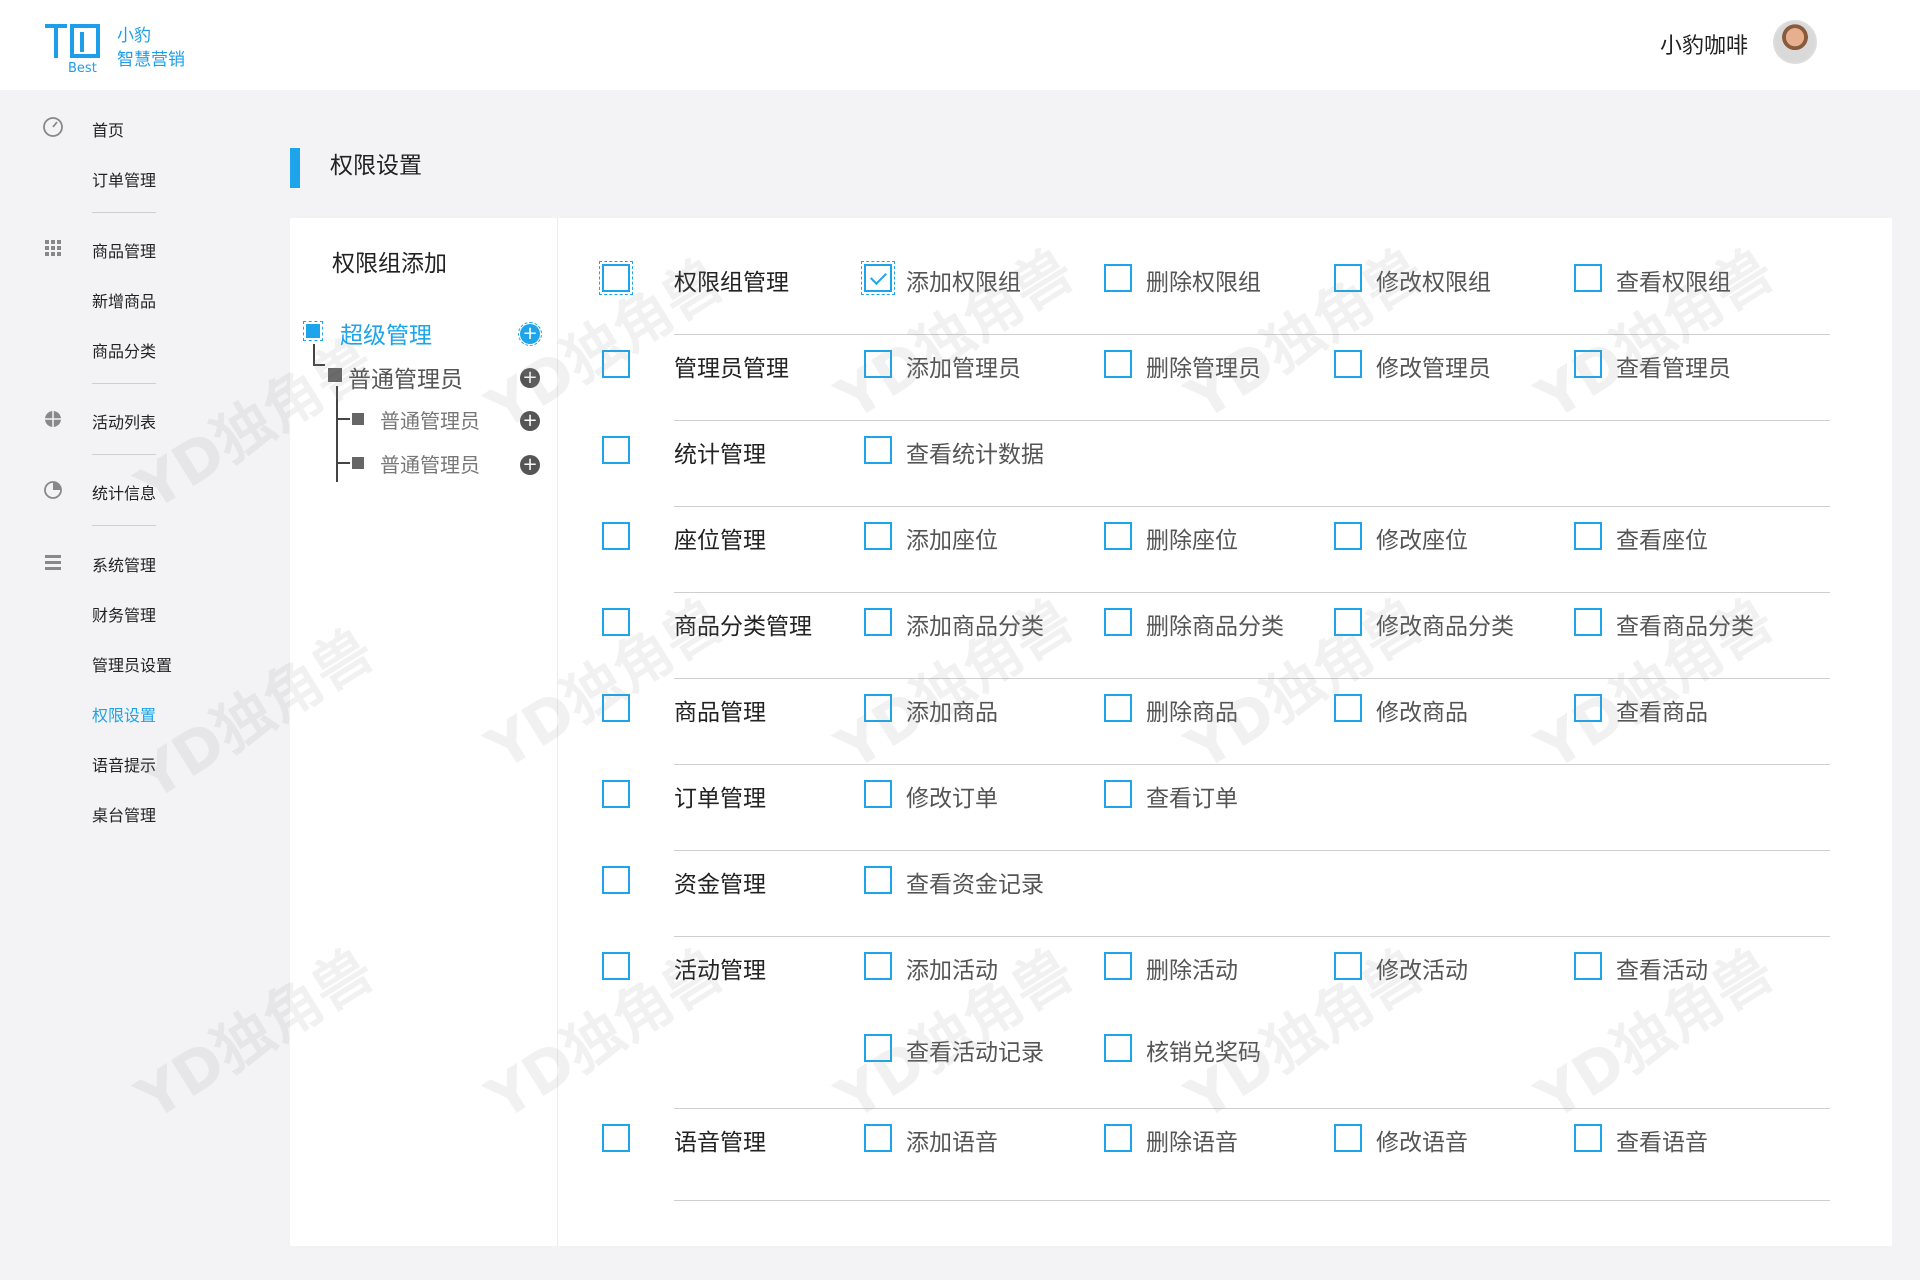 This screenshot has width=1920, height=1280. What do you see at coordinates (1192, 1143) in the screenshot?
I see `permission-label: 删除语音` at bounding box center [1192, 1143].